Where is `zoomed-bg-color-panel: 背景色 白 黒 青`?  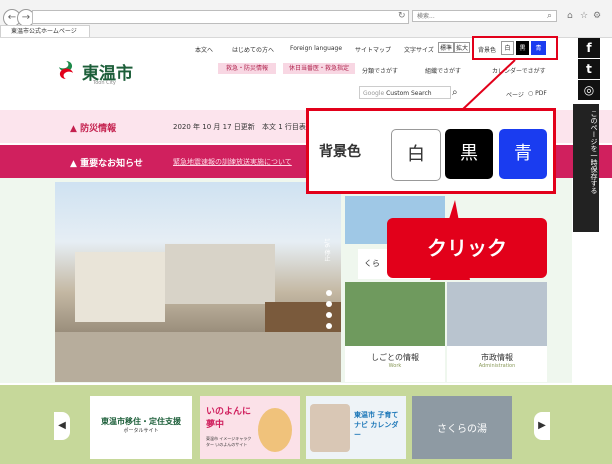 zoomed-bg-color-panel: 背景色 白 黒 青 is located at coordinates (431, 151).